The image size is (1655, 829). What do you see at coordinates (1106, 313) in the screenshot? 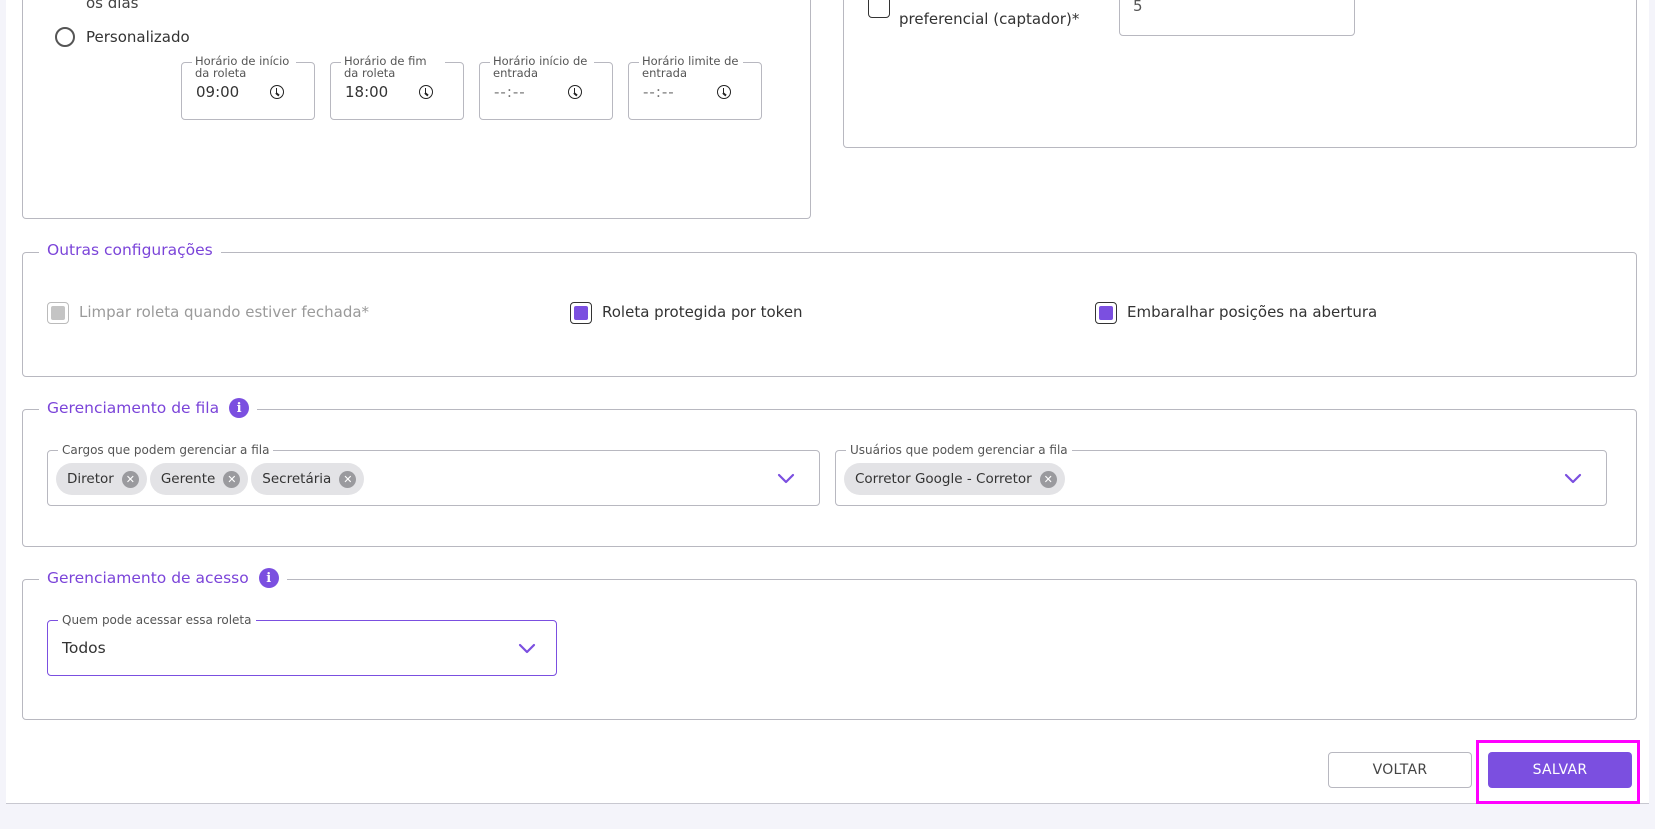
I see `shuffle-positions-checkbox` at bounding box center [1106, 313].